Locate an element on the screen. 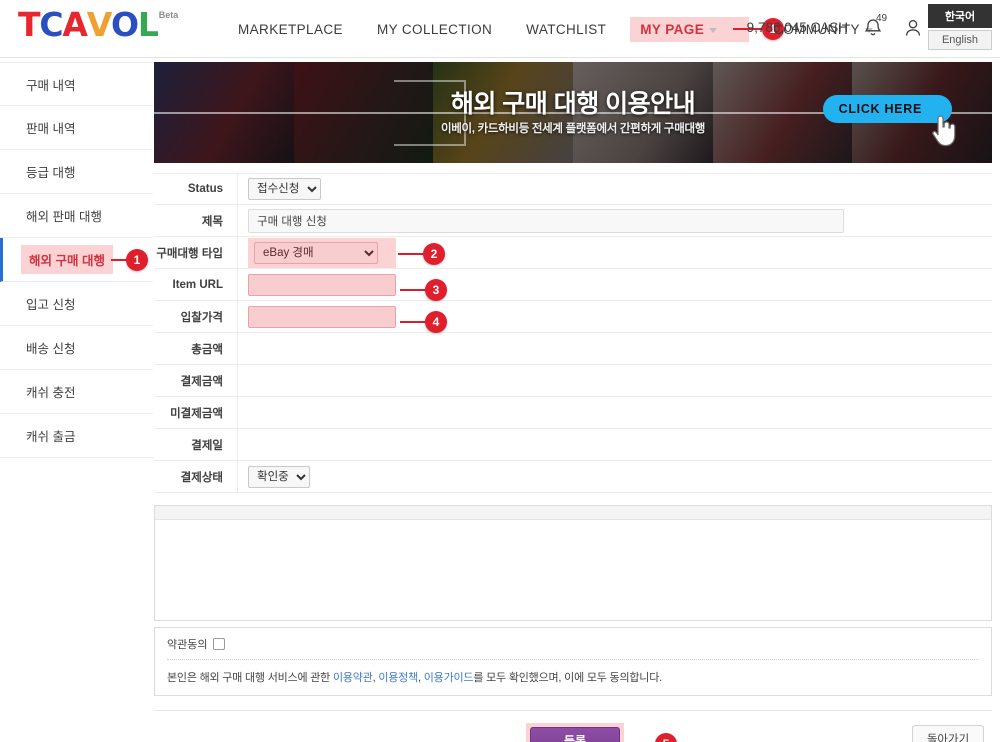 The width and height of the screenshot is (1000, 742). nav-item-watchlist: WATCHLIST is located at coordinates (566, 29).